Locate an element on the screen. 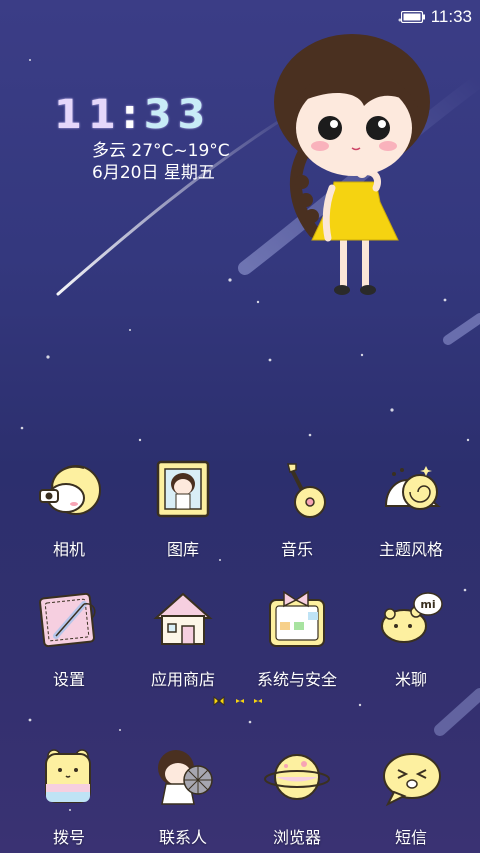 This screenshot has height=853, width=480. app-security: 系统与安全 is located at coordinates (297, 639).